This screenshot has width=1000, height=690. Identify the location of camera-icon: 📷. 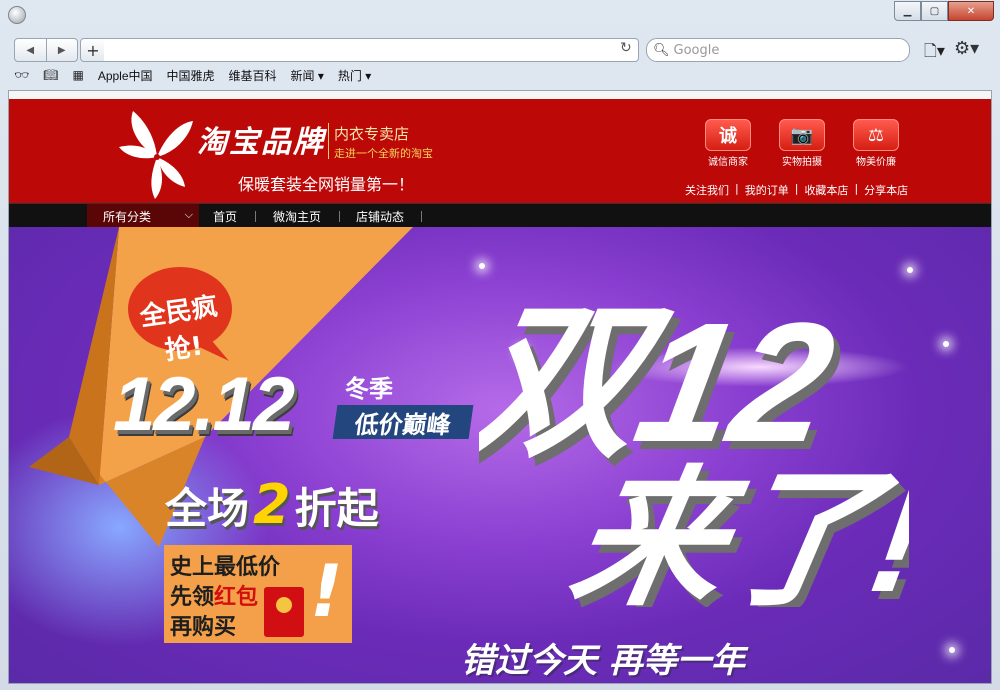
(802, 135).